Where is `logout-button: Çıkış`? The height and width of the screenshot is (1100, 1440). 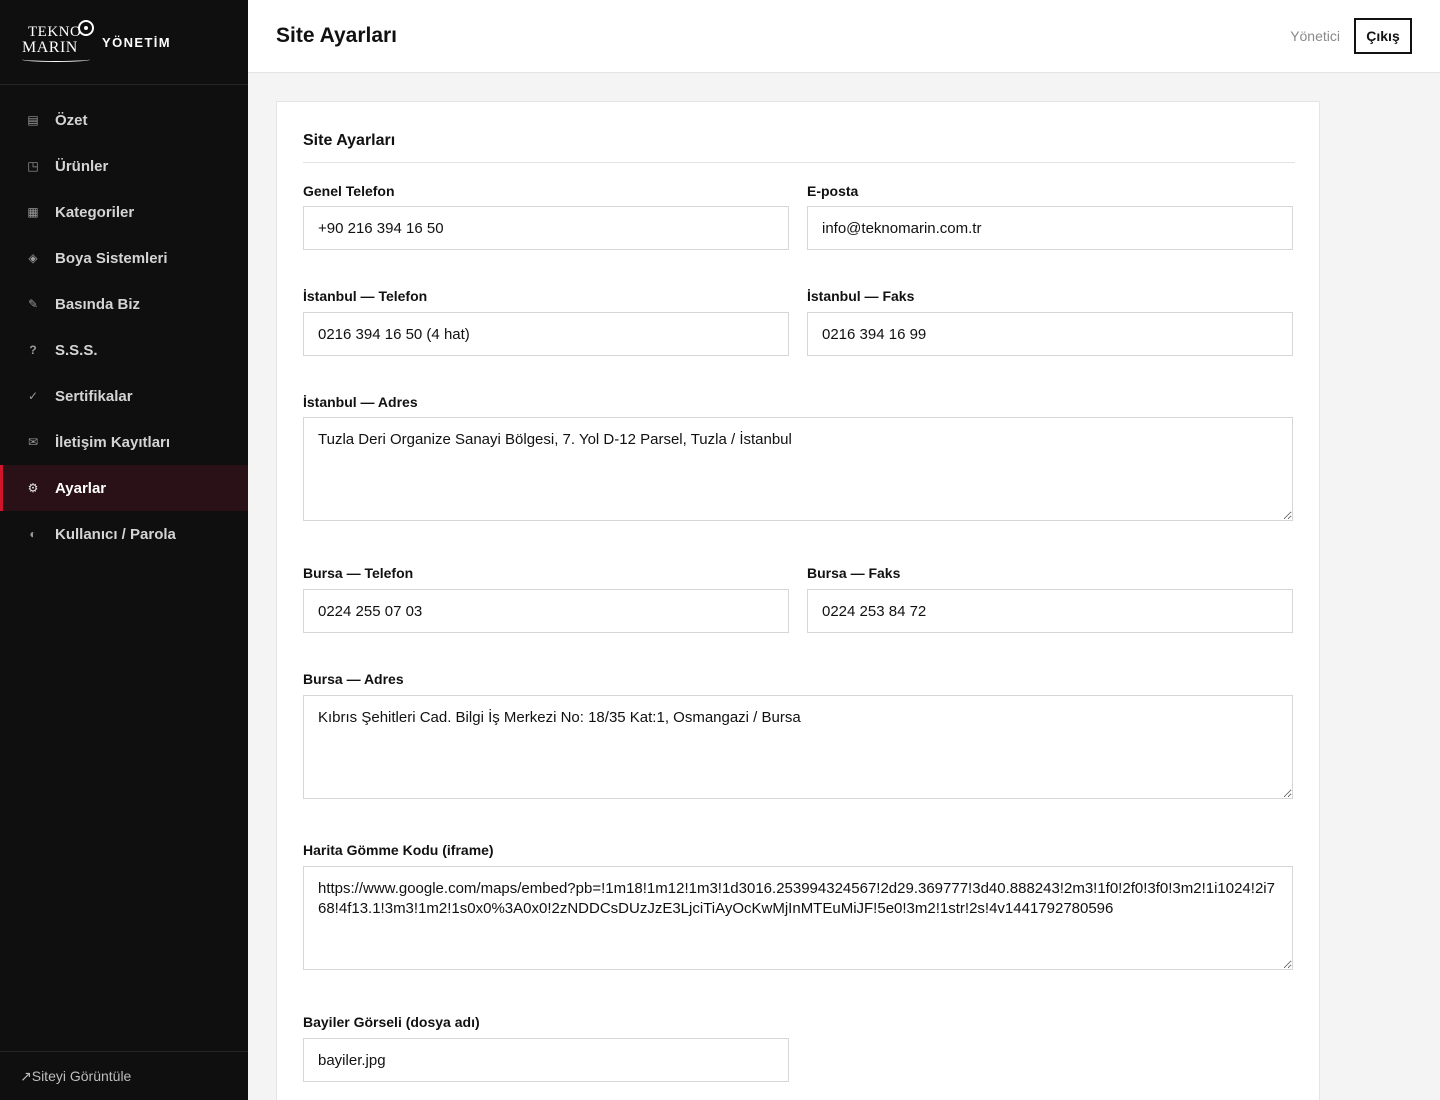
logout-button: Çıkış is located at coordinates (1383, 36).